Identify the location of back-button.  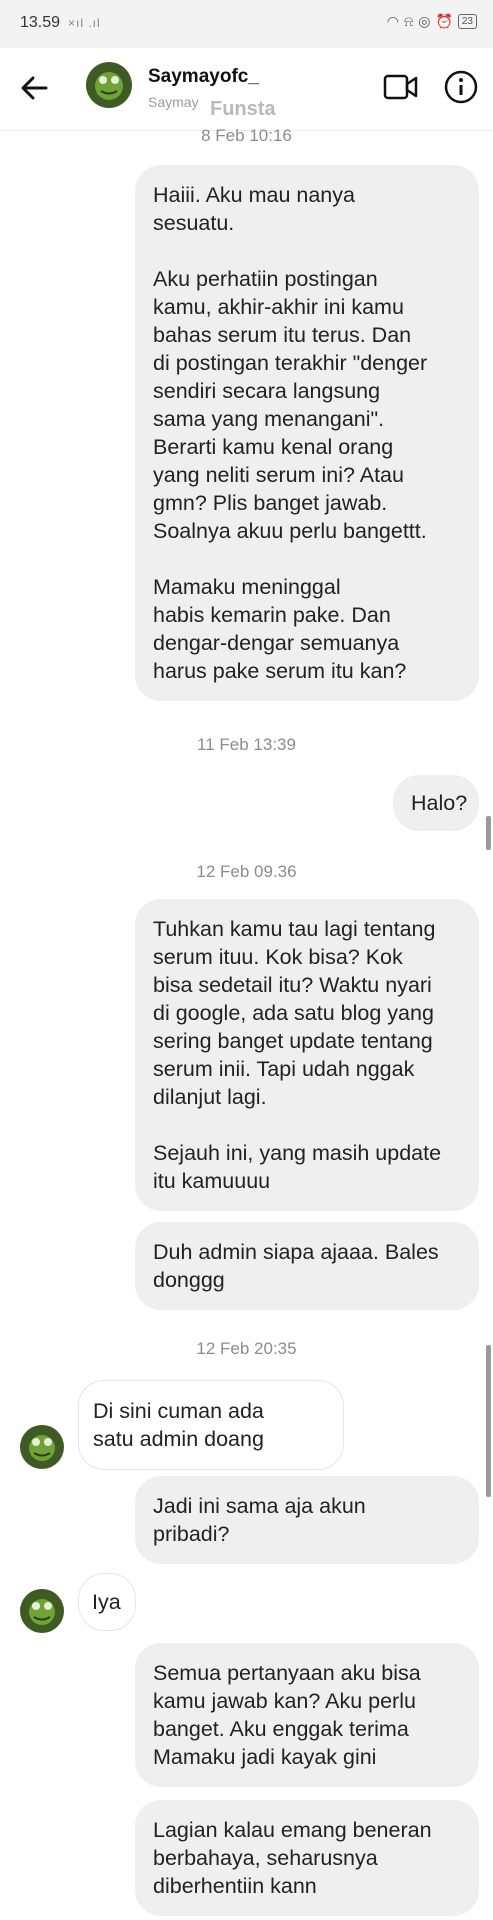
(34, 88).